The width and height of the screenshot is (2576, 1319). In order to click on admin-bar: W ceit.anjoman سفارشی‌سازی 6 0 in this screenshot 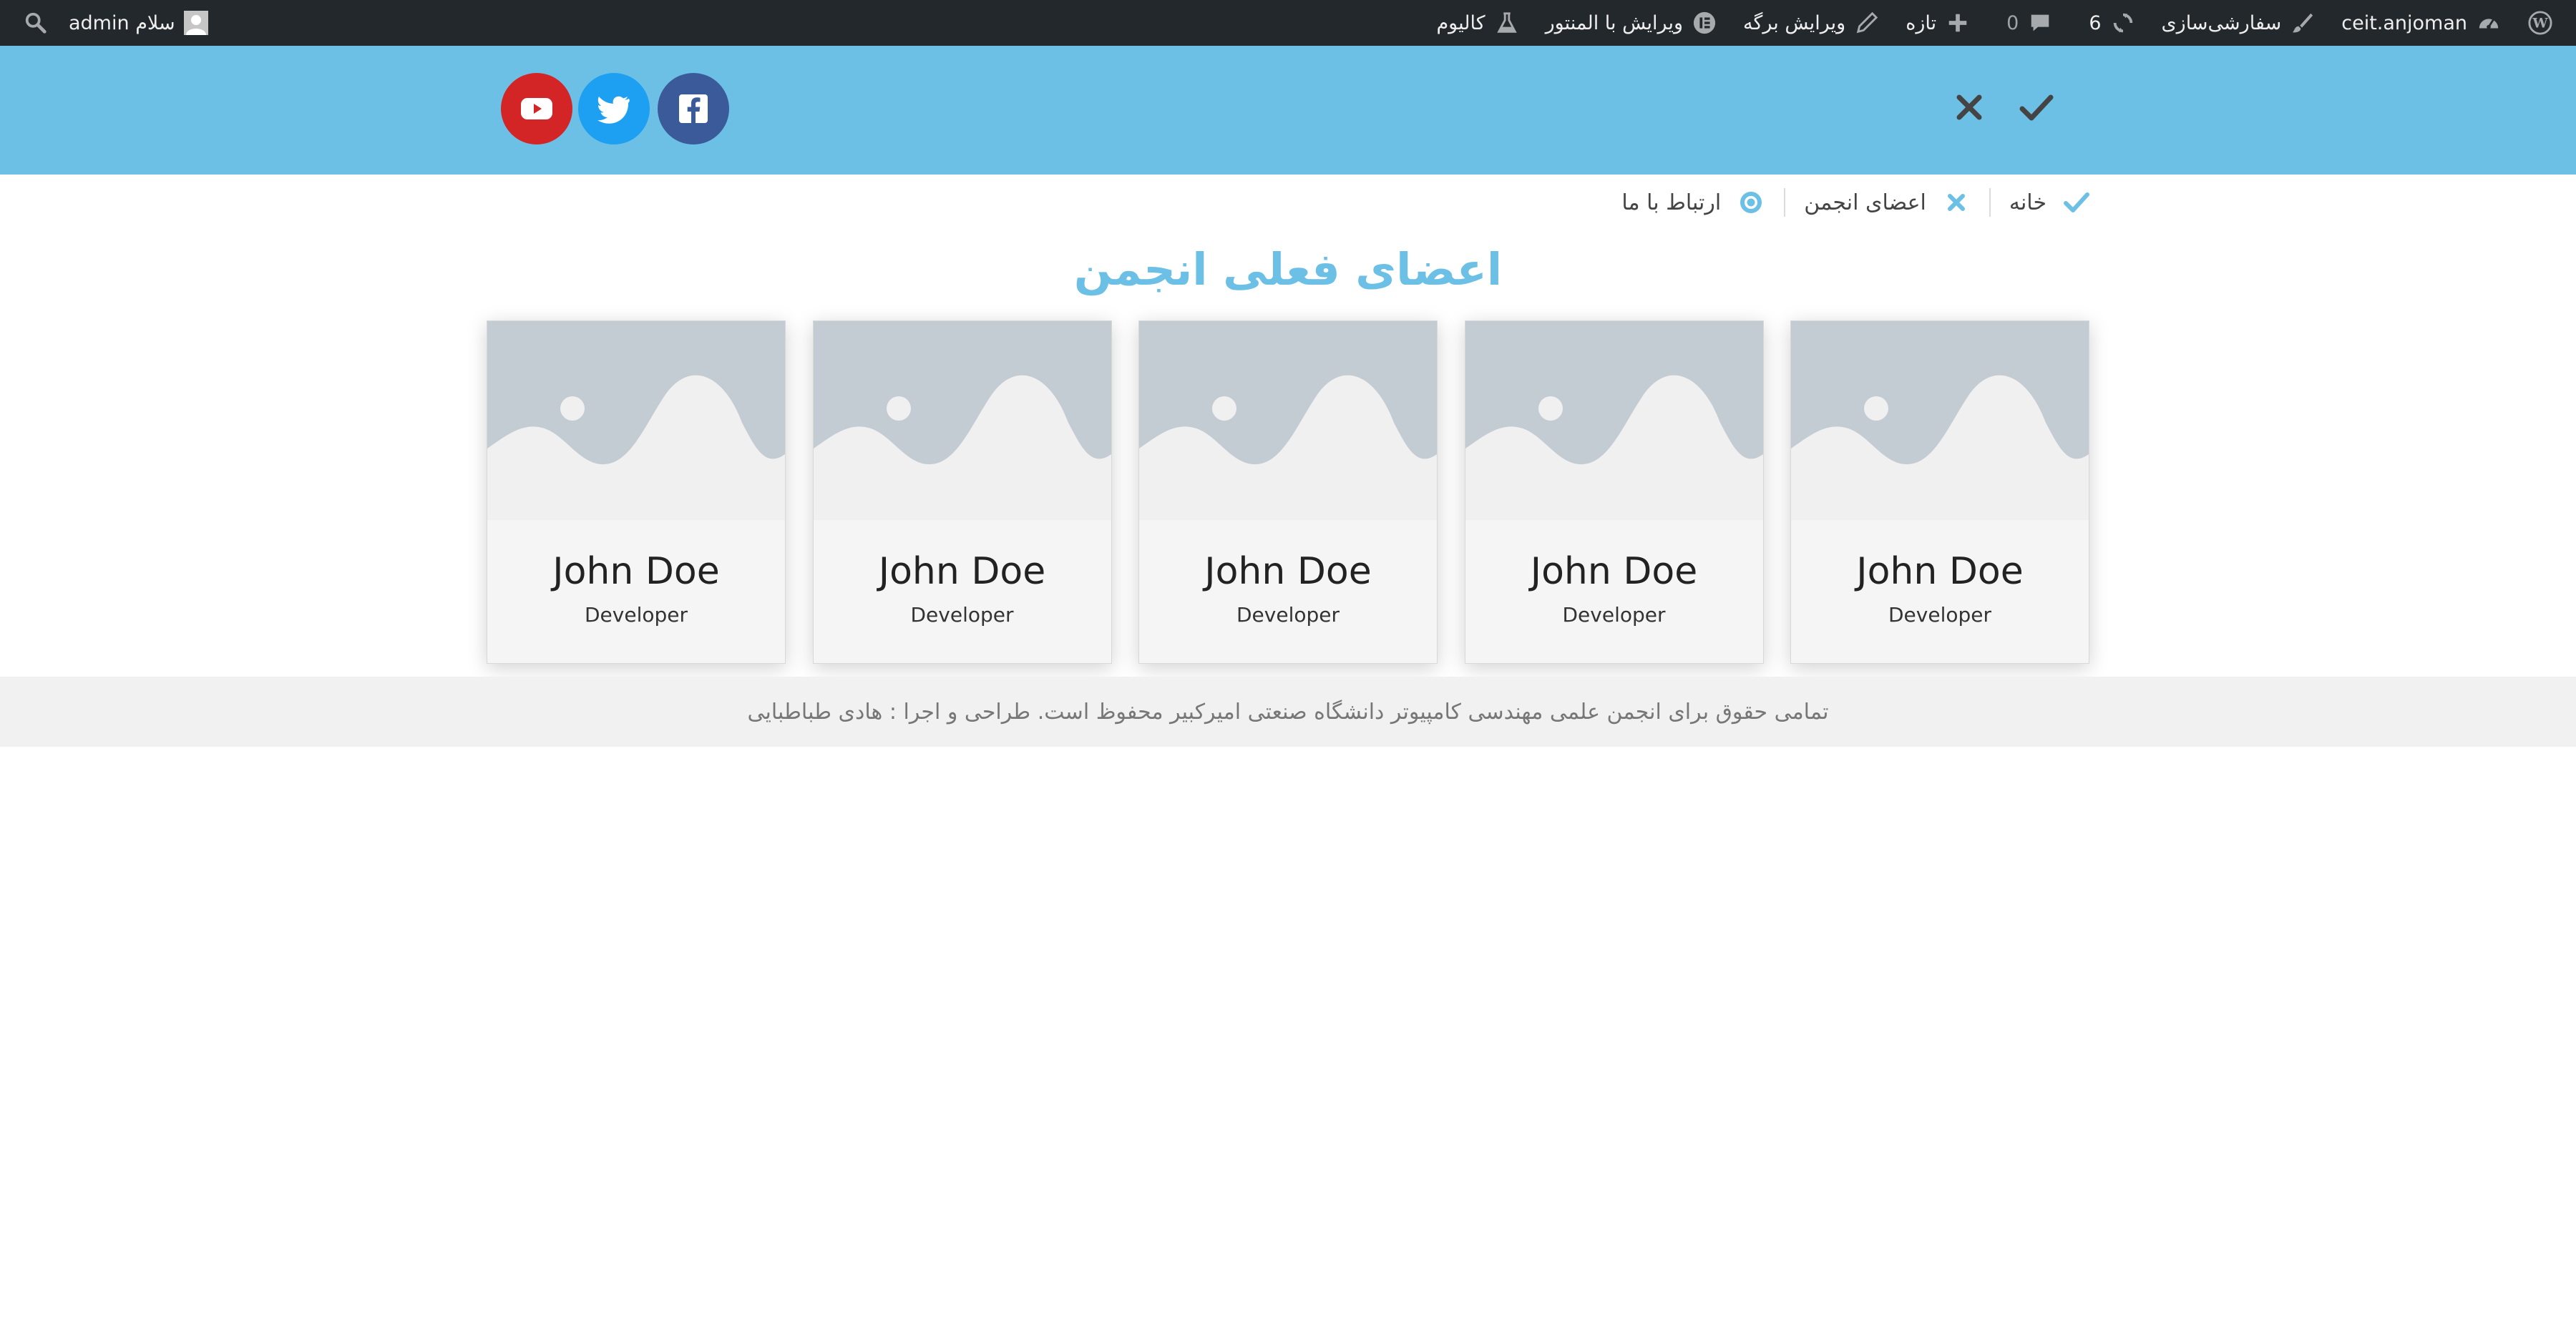, I will do `click(1288, 23)`.